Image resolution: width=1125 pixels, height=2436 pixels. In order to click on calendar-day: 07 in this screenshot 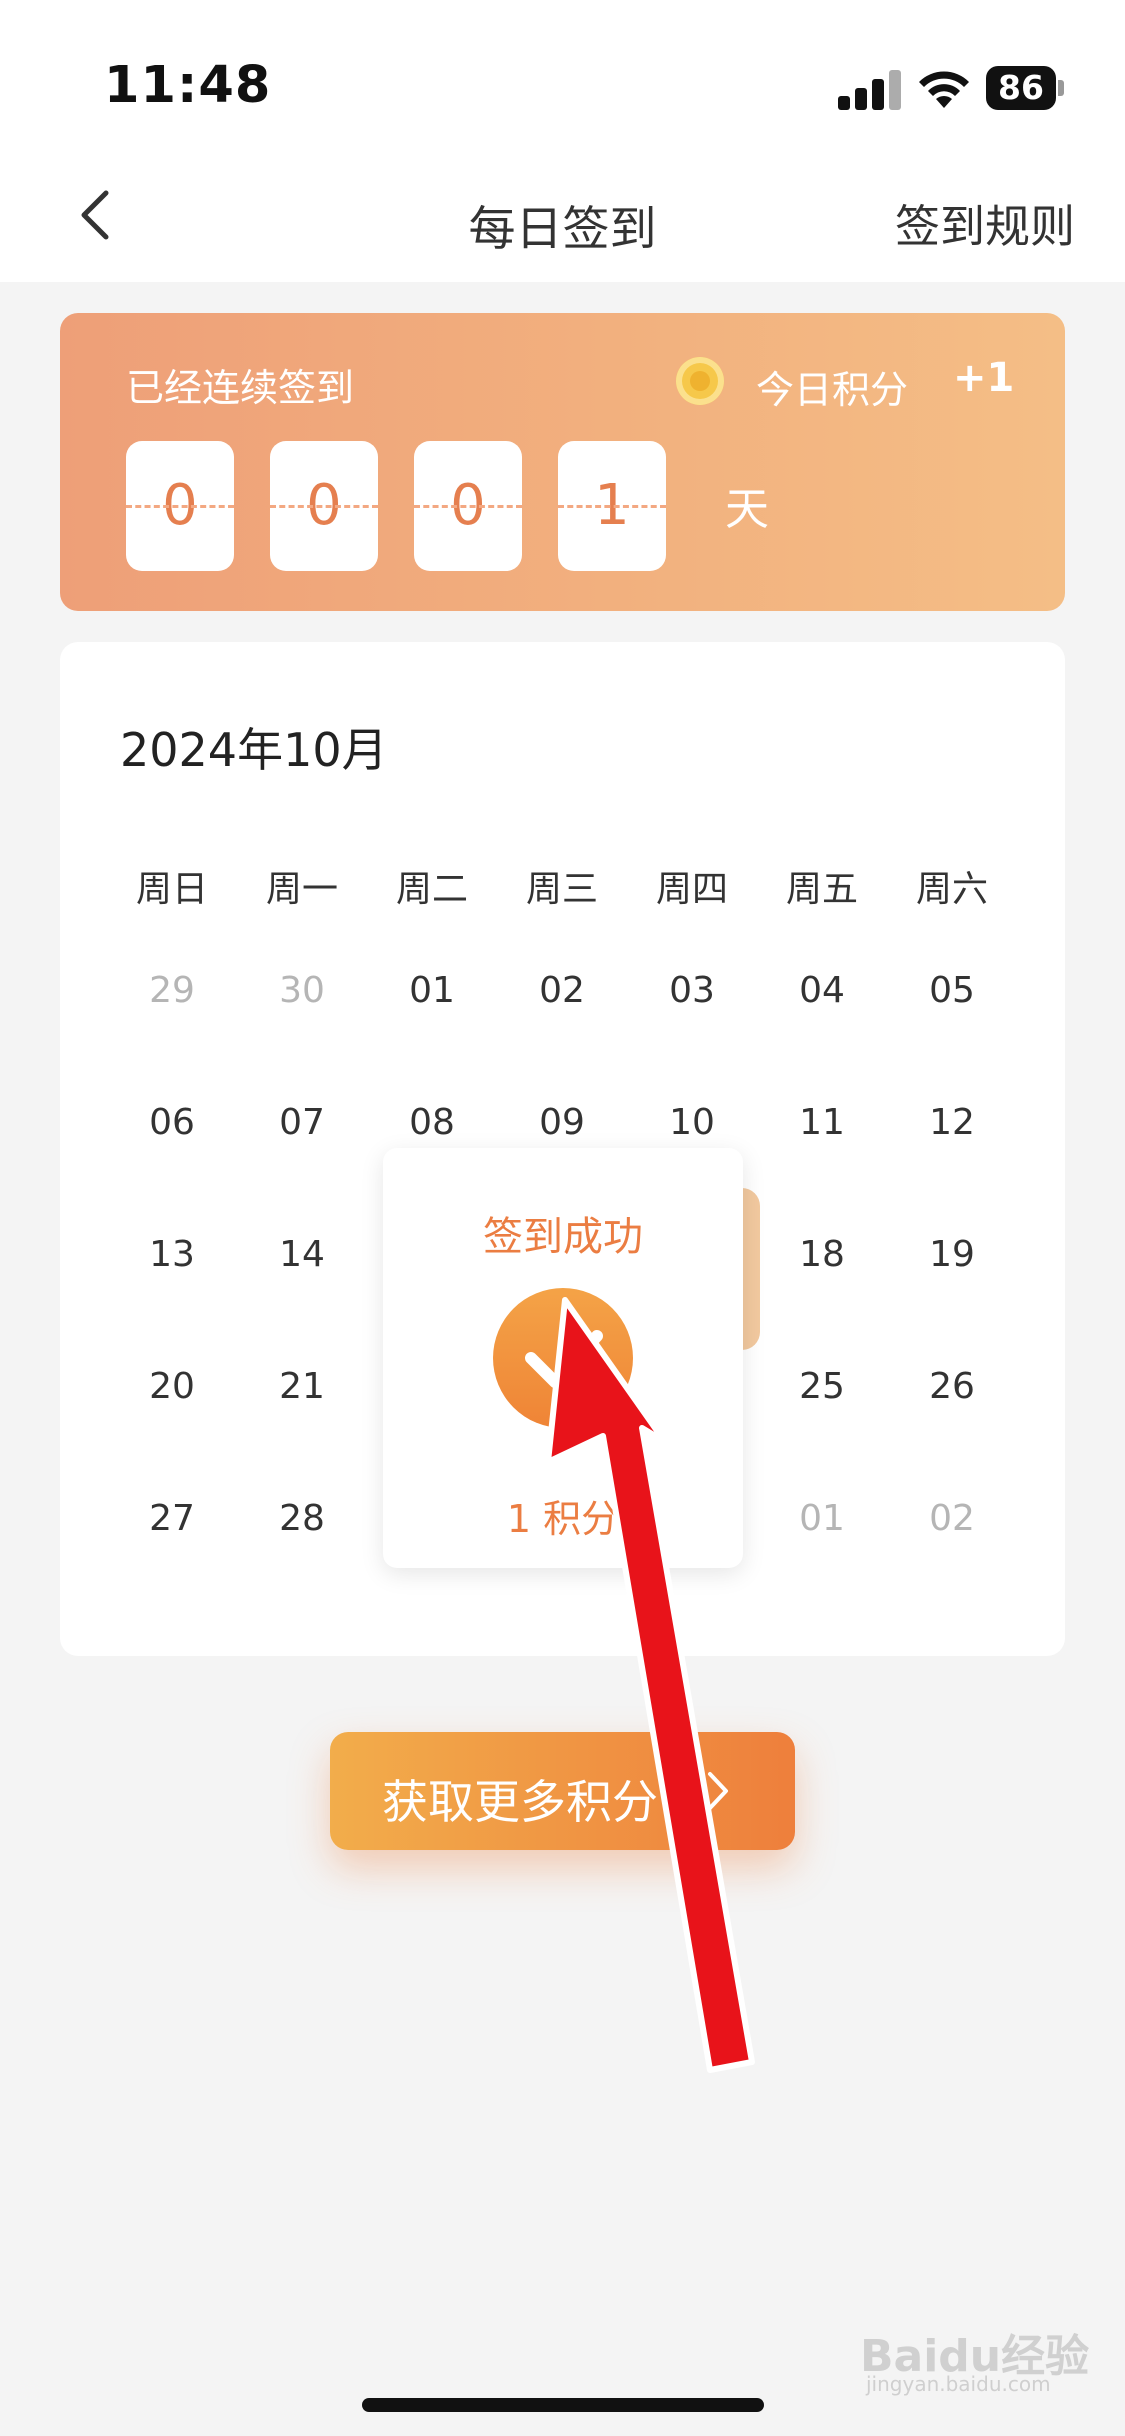, I will do `click(302, 1122)`.